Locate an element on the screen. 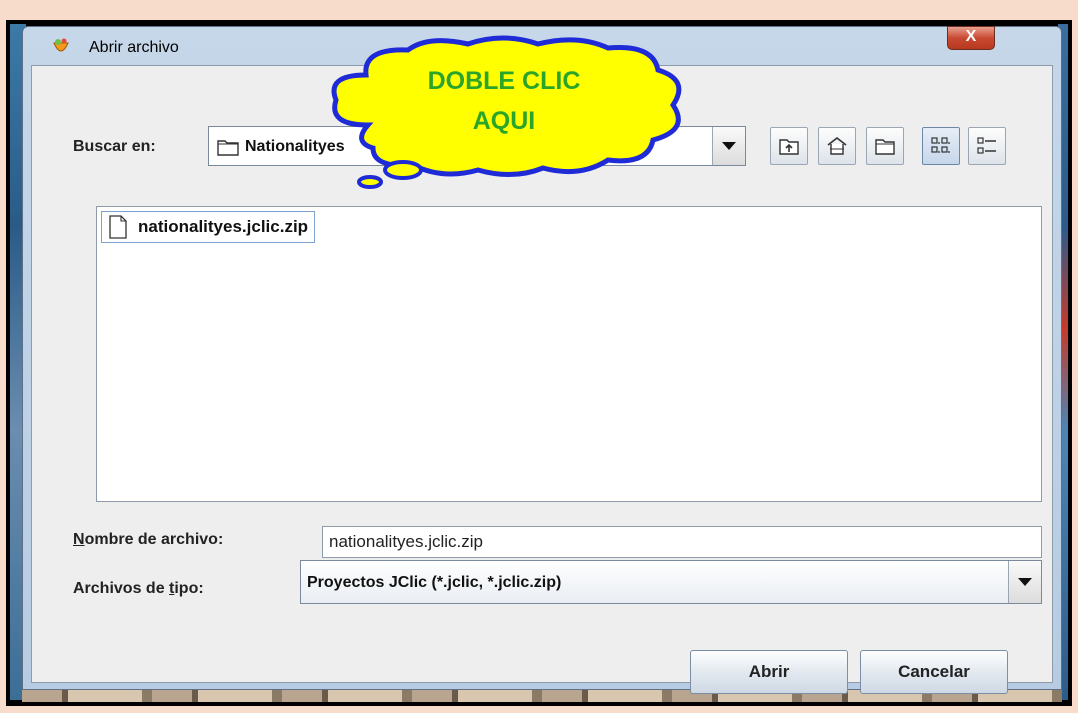 The width and height of the screenshot is (1078, 713). cancel-button: Cancelar is located at coordinates (934, 672).